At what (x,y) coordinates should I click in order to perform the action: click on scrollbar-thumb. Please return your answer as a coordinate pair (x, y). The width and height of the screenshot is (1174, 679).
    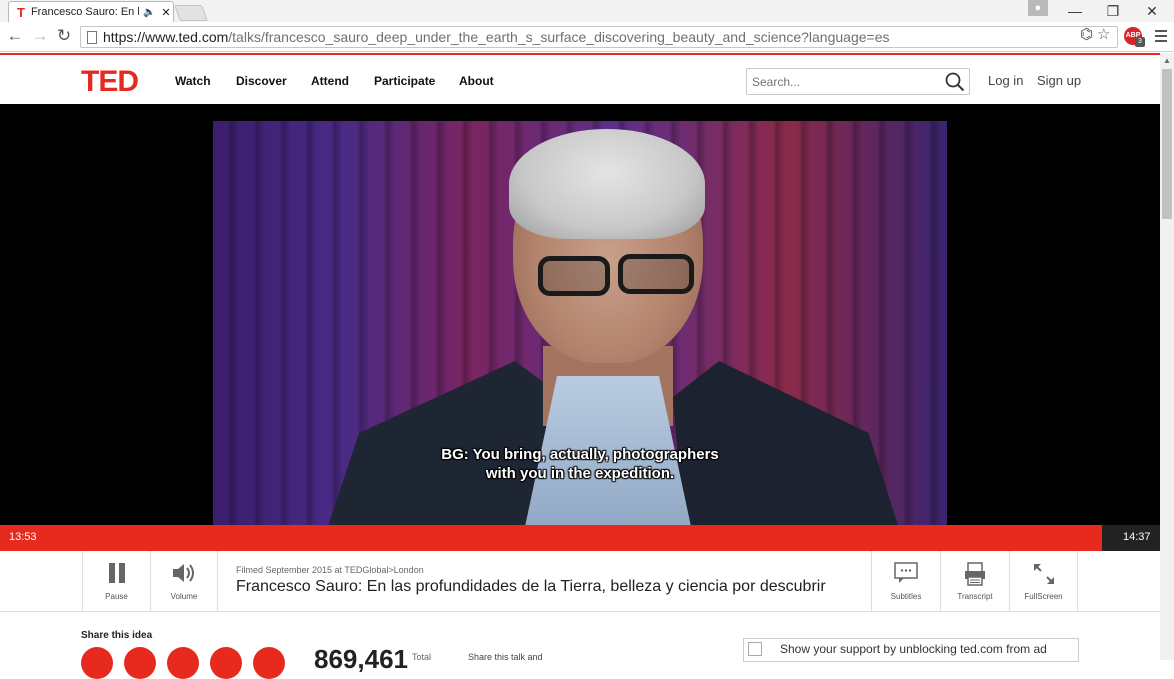
    Looking at the image, I should click on (1167, 144).